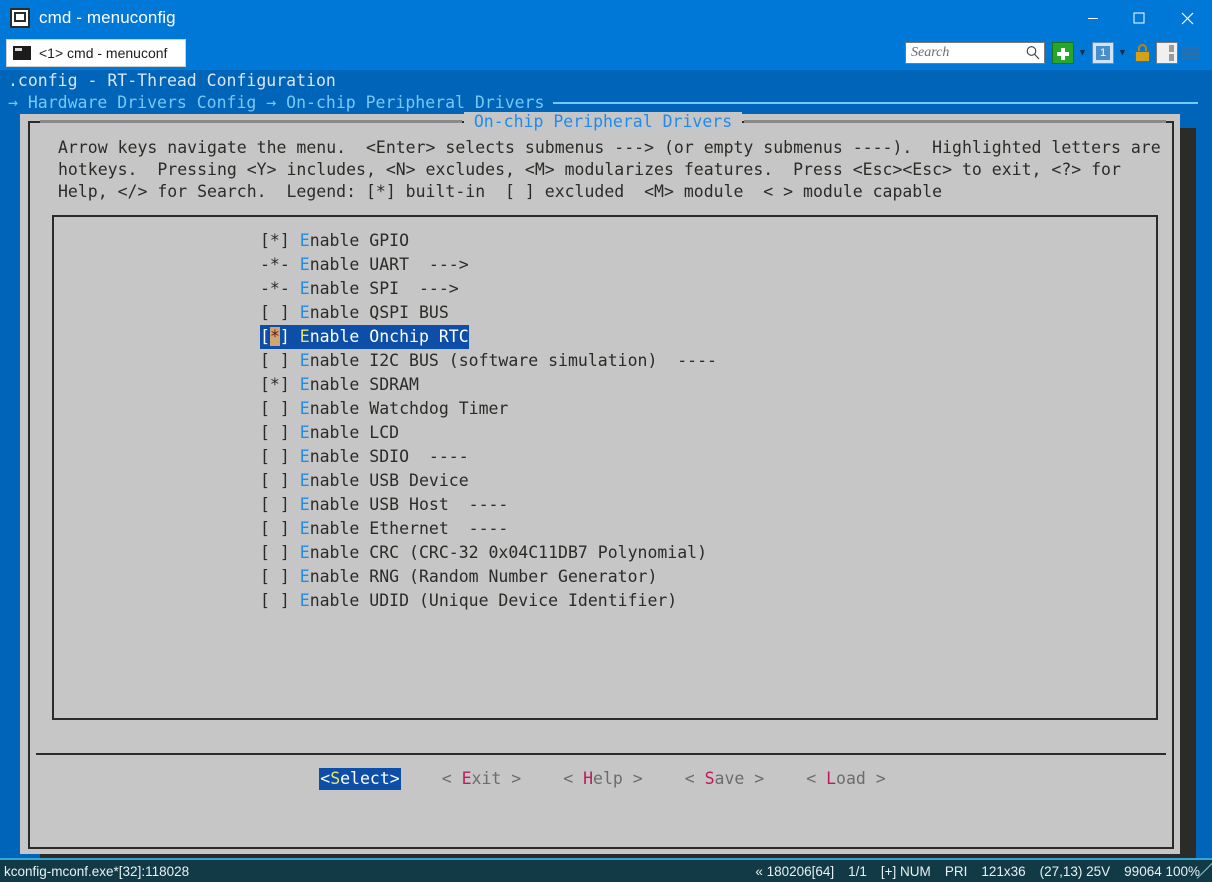  What do you see at coordinates (1167, 53) in the screenshot?
I see `split-pane-icon` at bounding box center [1167, 53].